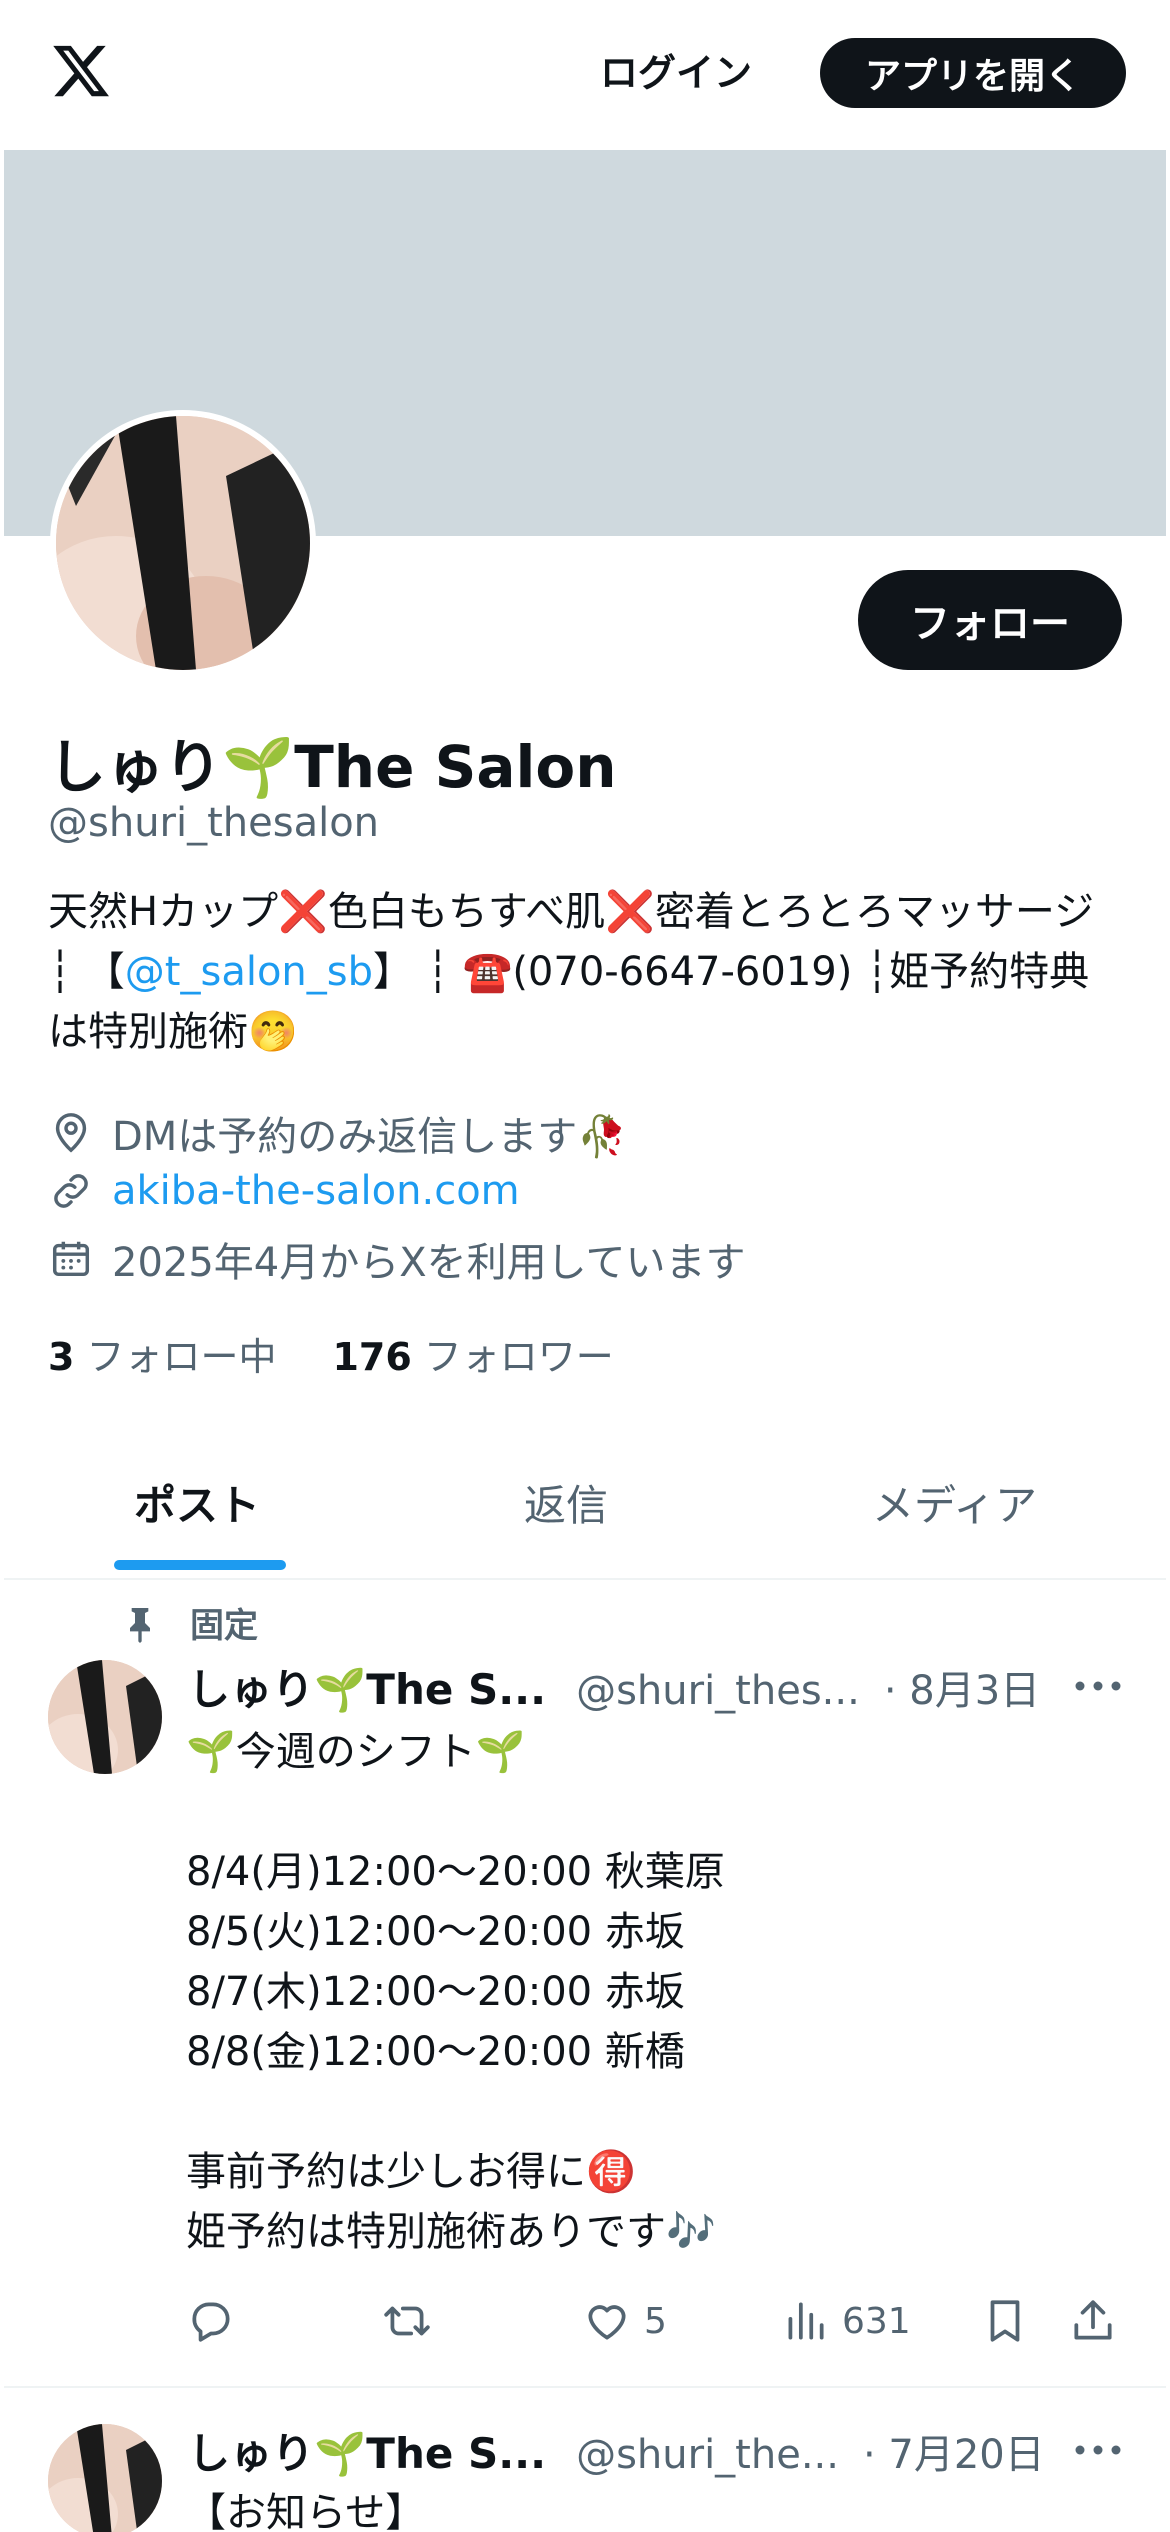  I want to click on tab-media: メディア, so click(954, 1502).